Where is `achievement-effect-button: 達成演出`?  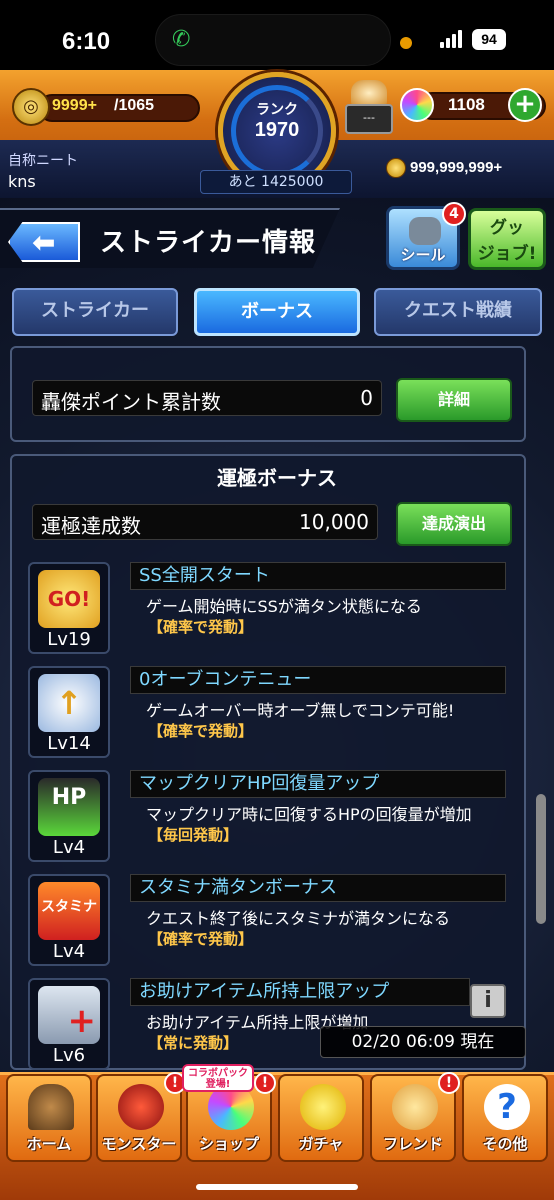 achievement-effect-button: 達成演出 is located at coordinates (454, 524).